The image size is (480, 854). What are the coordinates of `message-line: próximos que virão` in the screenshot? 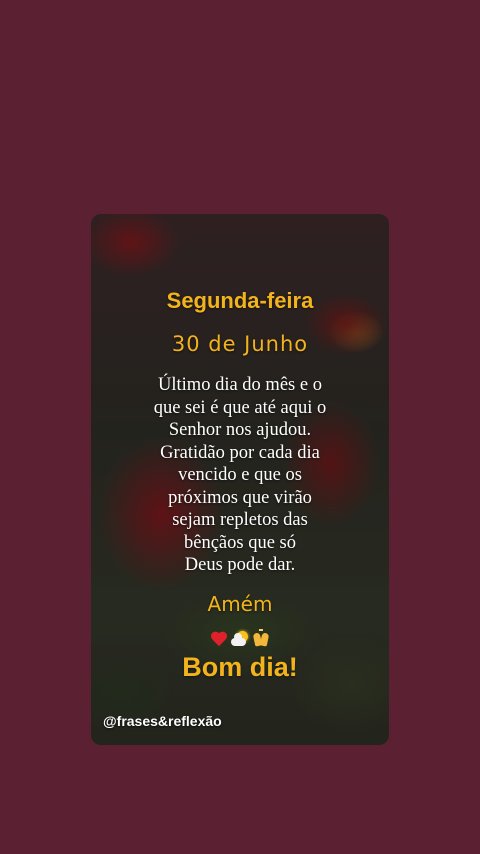 It's located at (240, 497).